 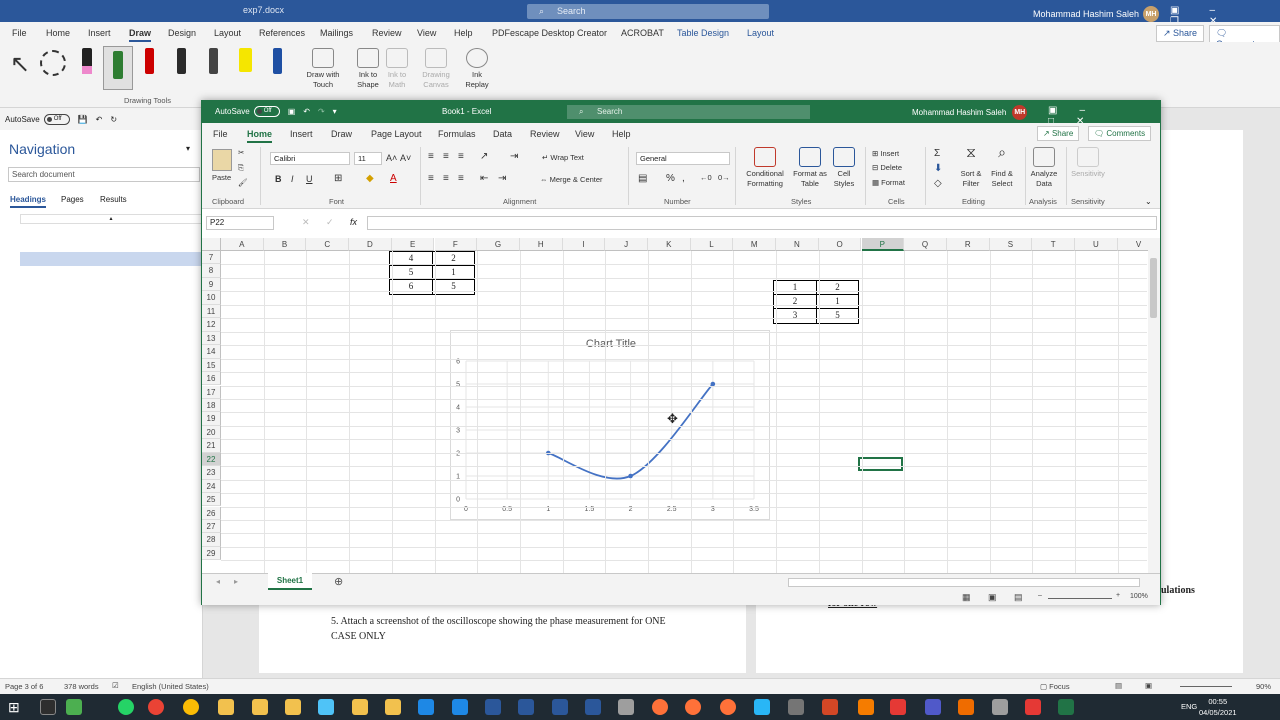 What do you see at coordinates (149, 69) in the screenshot?
I see `pen-red-icon` at bounding box center [149, 69].